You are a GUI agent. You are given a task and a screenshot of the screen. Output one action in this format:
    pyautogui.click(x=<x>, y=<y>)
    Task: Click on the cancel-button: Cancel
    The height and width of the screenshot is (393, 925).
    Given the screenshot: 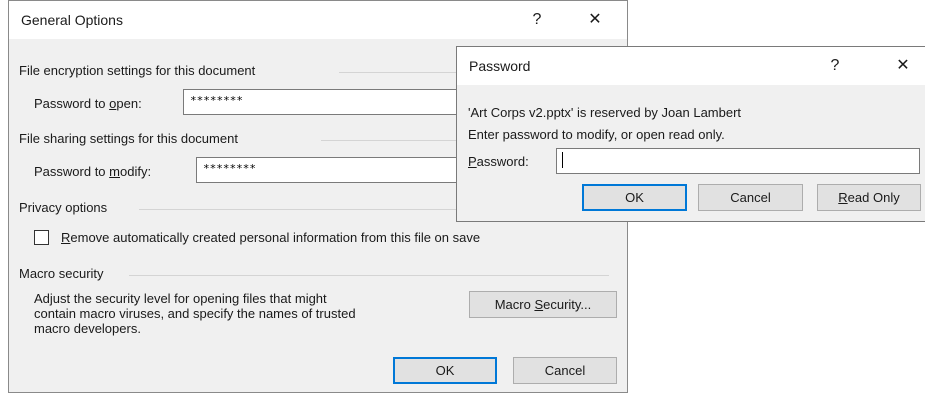 What is the action you would take?
    pyautogui.click(x=565, y=370)
    